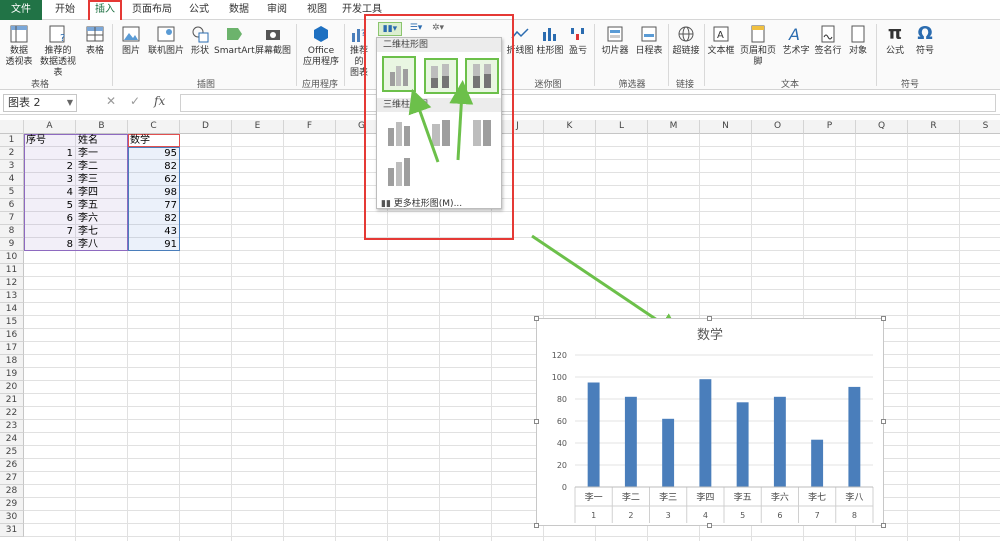 This screenshot has width=1000, height=541. What do you see at coordinates (461, 120) in the screenshot?
I see `arrow-to-stacked` at bounding box center [461, 120].